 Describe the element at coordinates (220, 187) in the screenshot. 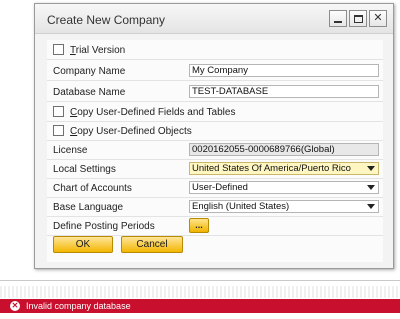

I see `chart-of-accounts-value: User-Defined` at that location.